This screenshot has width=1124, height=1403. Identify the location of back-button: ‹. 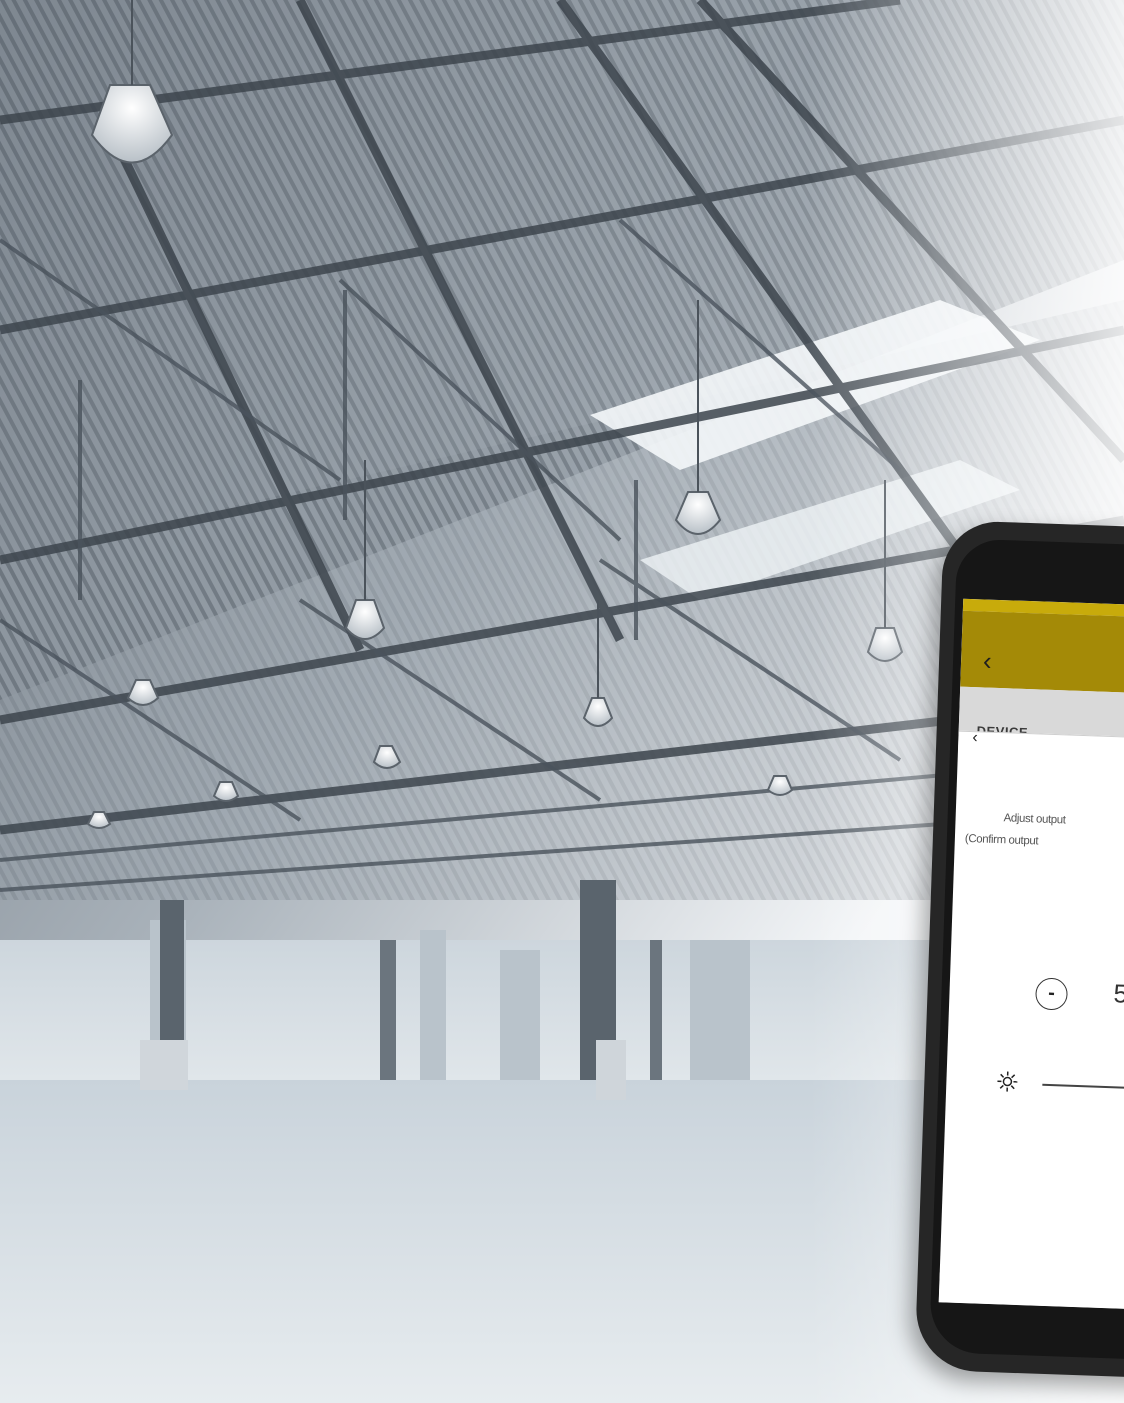
(988, 660).